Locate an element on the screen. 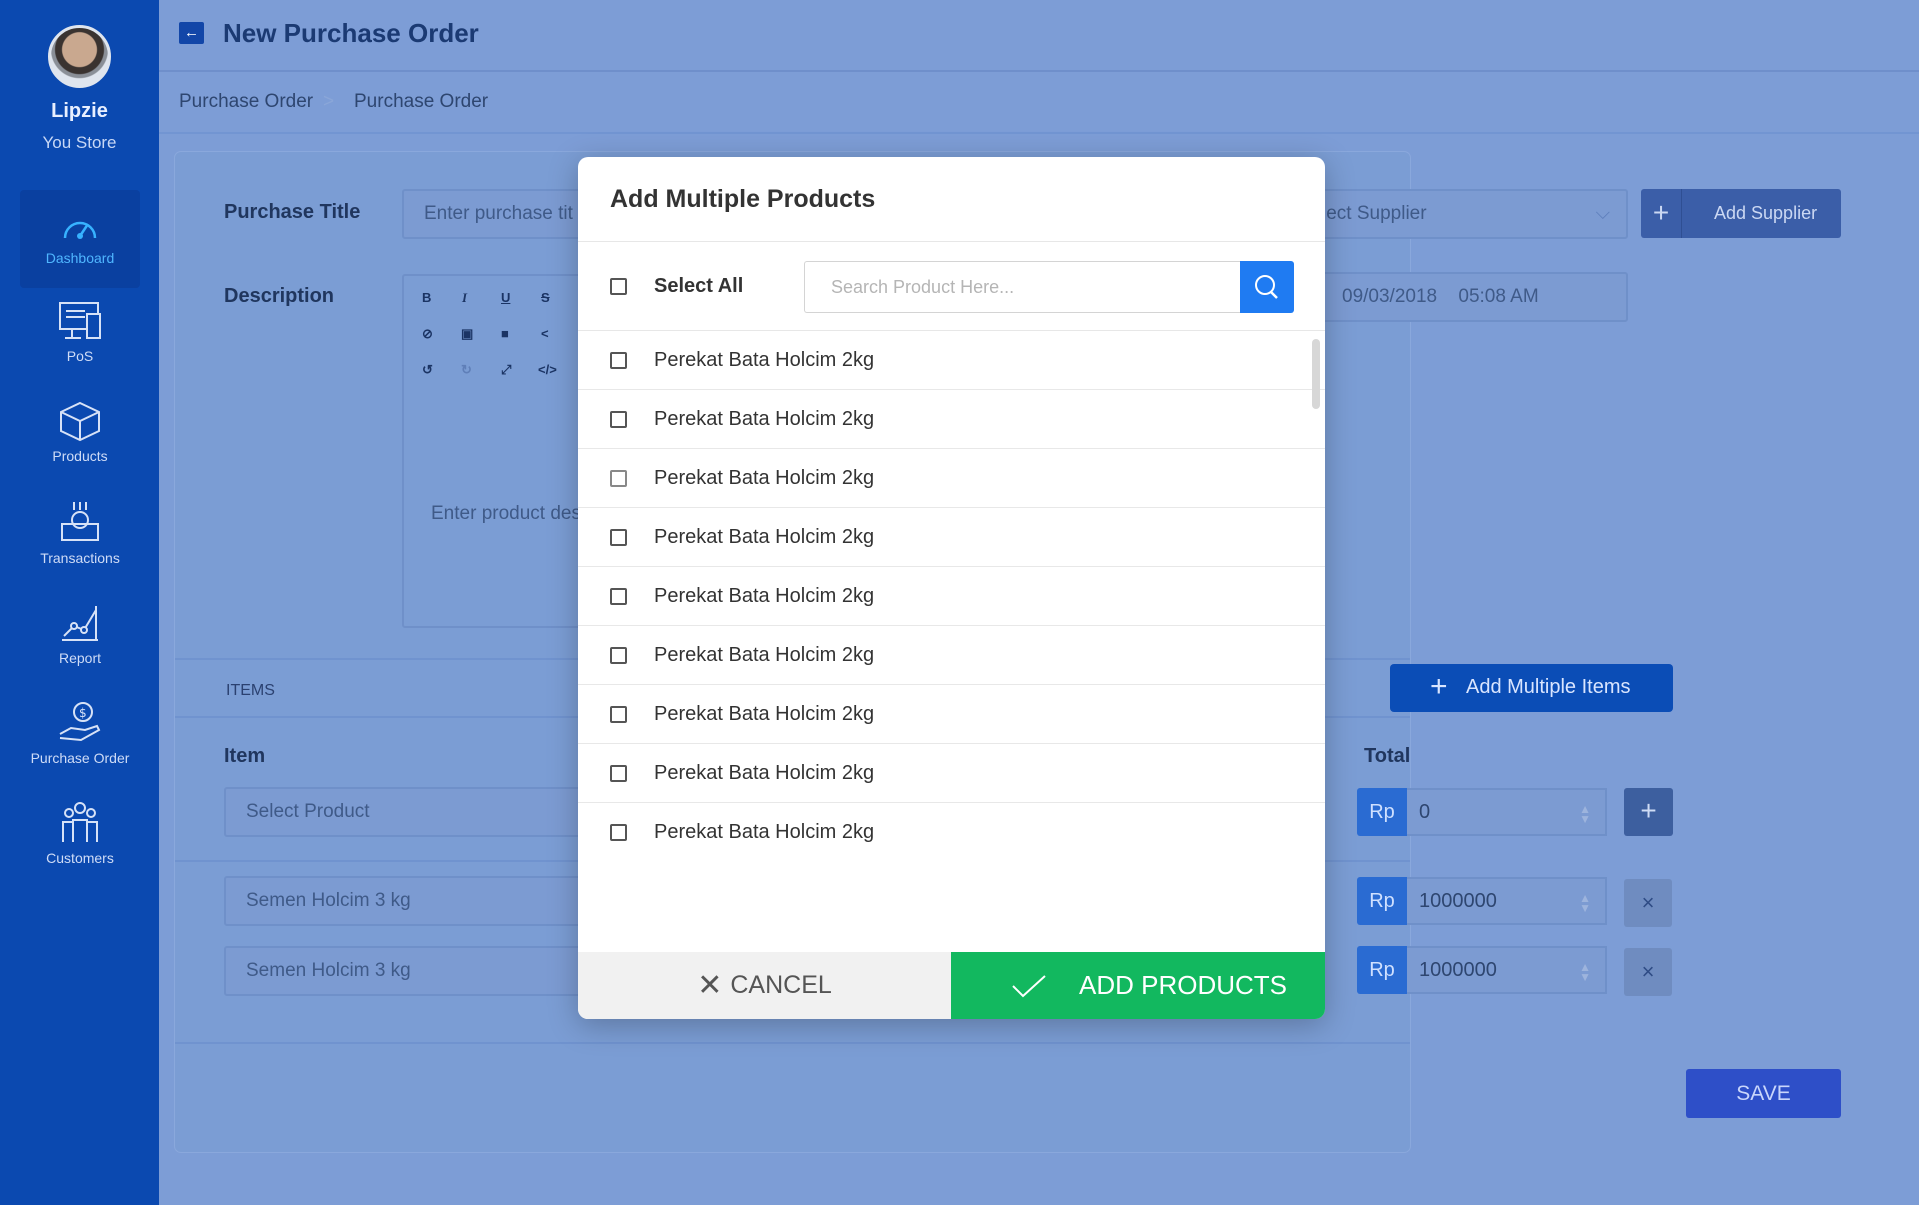 The image size is (1919, 1205). add-products-button: ADD PRODUCTS is located at coordinates (1138, 985).